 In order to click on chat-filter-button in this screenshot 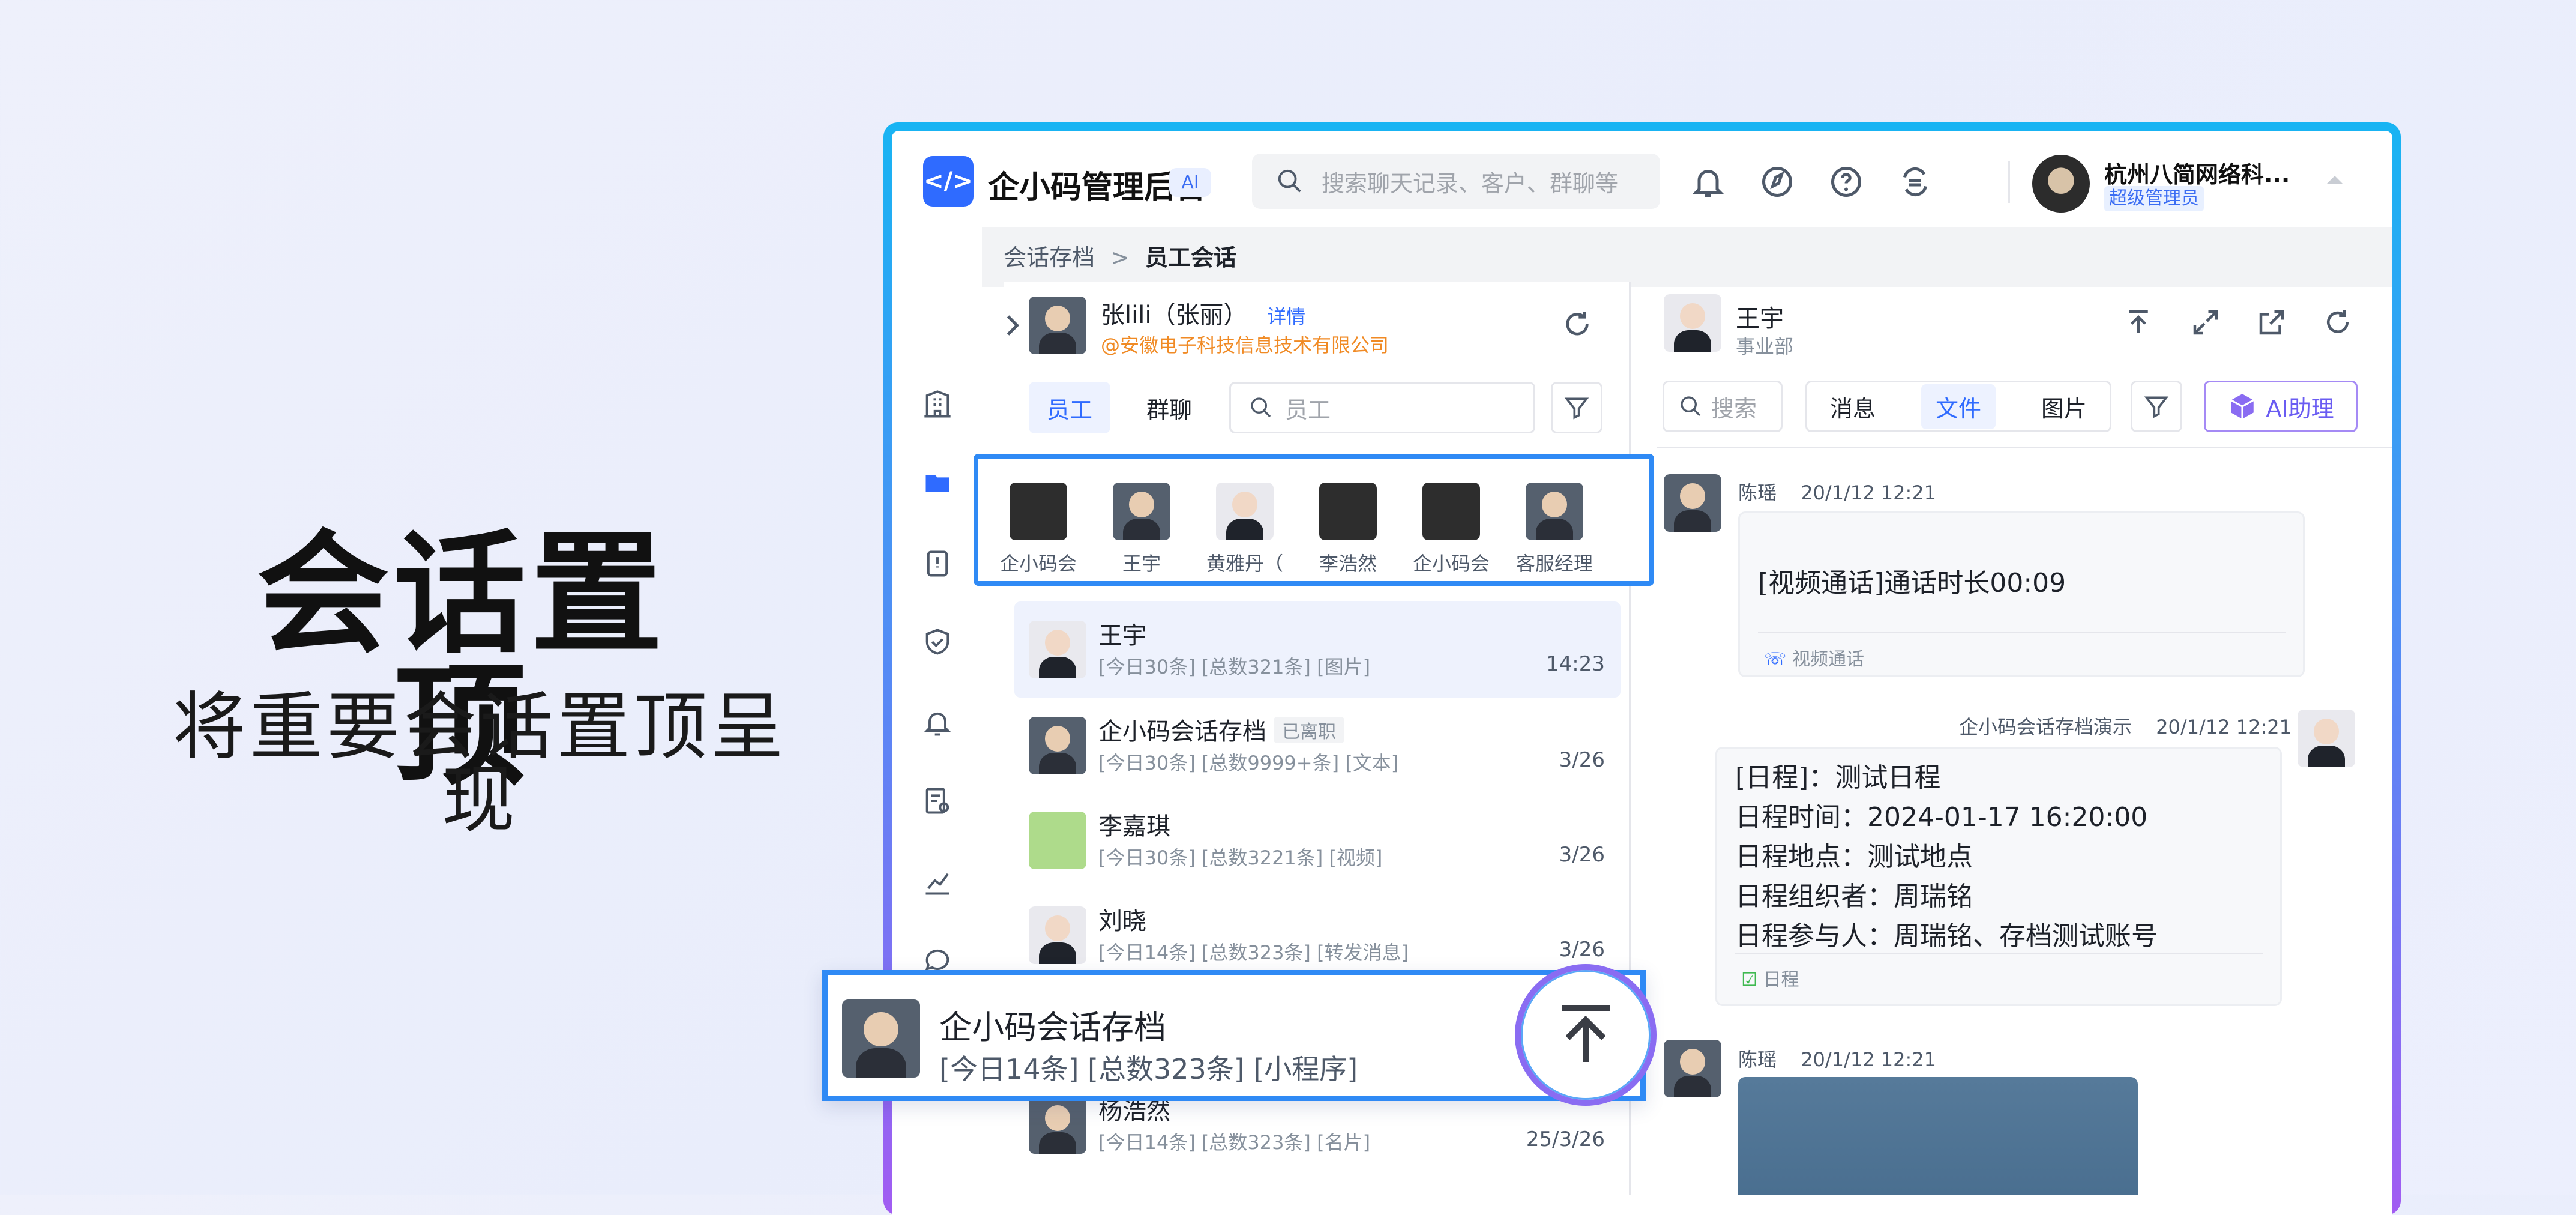, I will do `click(2156, 407)`.